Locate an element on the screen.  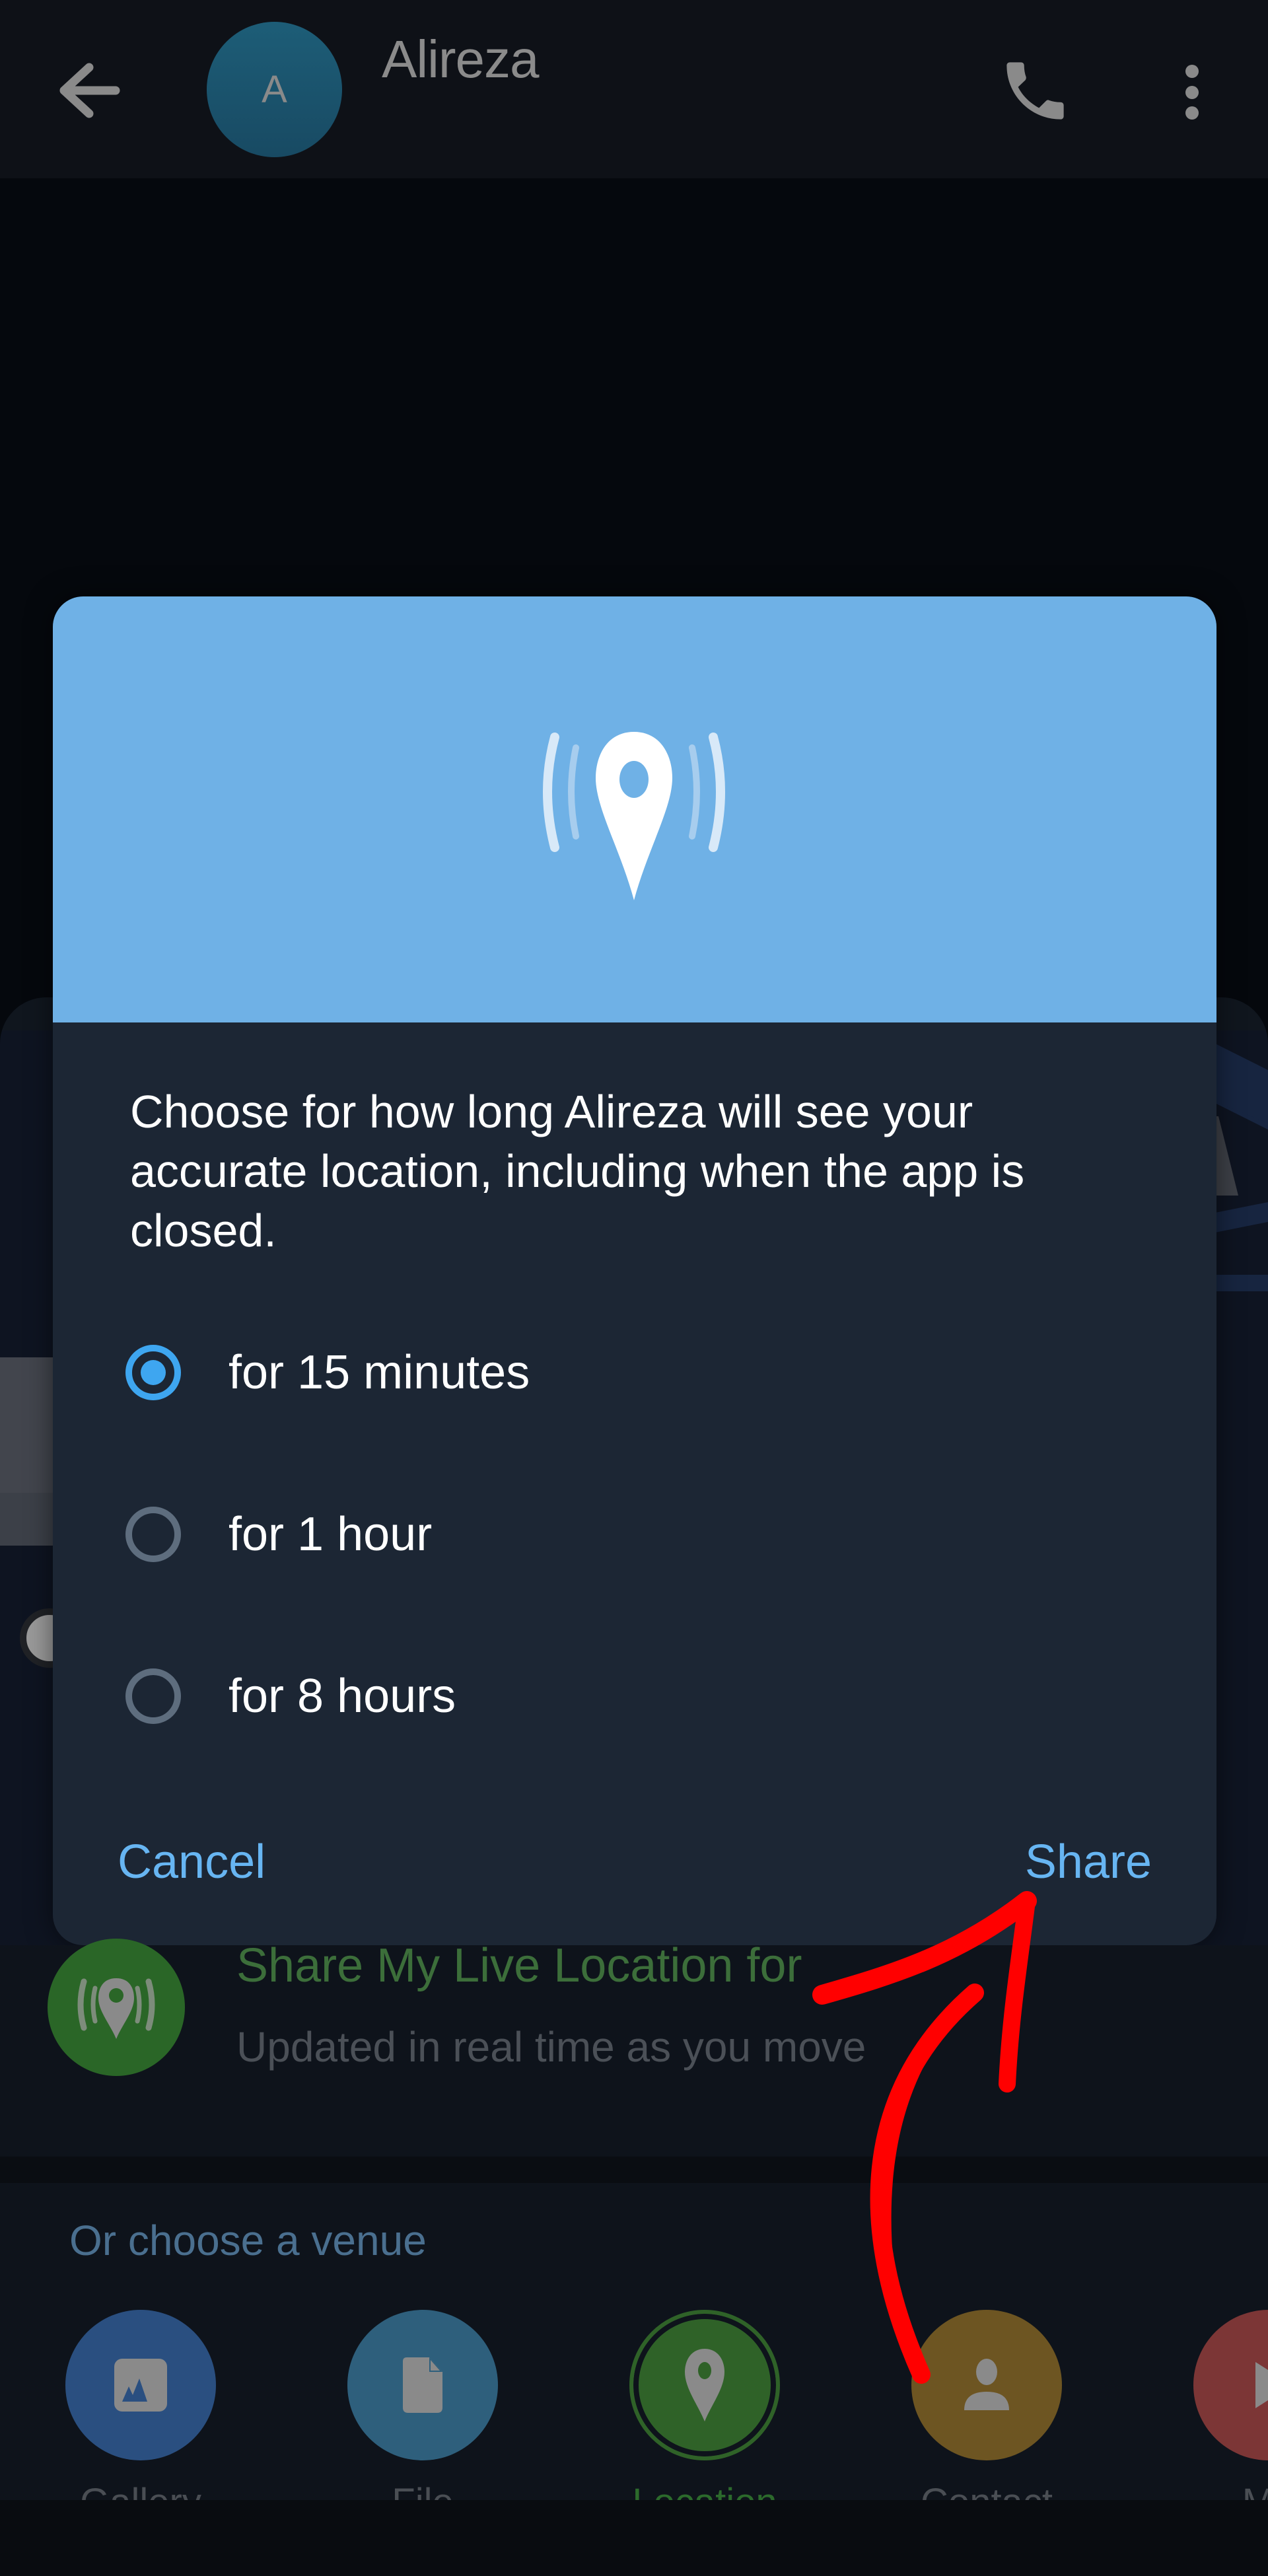
chat-header: A Alireza is located at coordinates (634, 89).